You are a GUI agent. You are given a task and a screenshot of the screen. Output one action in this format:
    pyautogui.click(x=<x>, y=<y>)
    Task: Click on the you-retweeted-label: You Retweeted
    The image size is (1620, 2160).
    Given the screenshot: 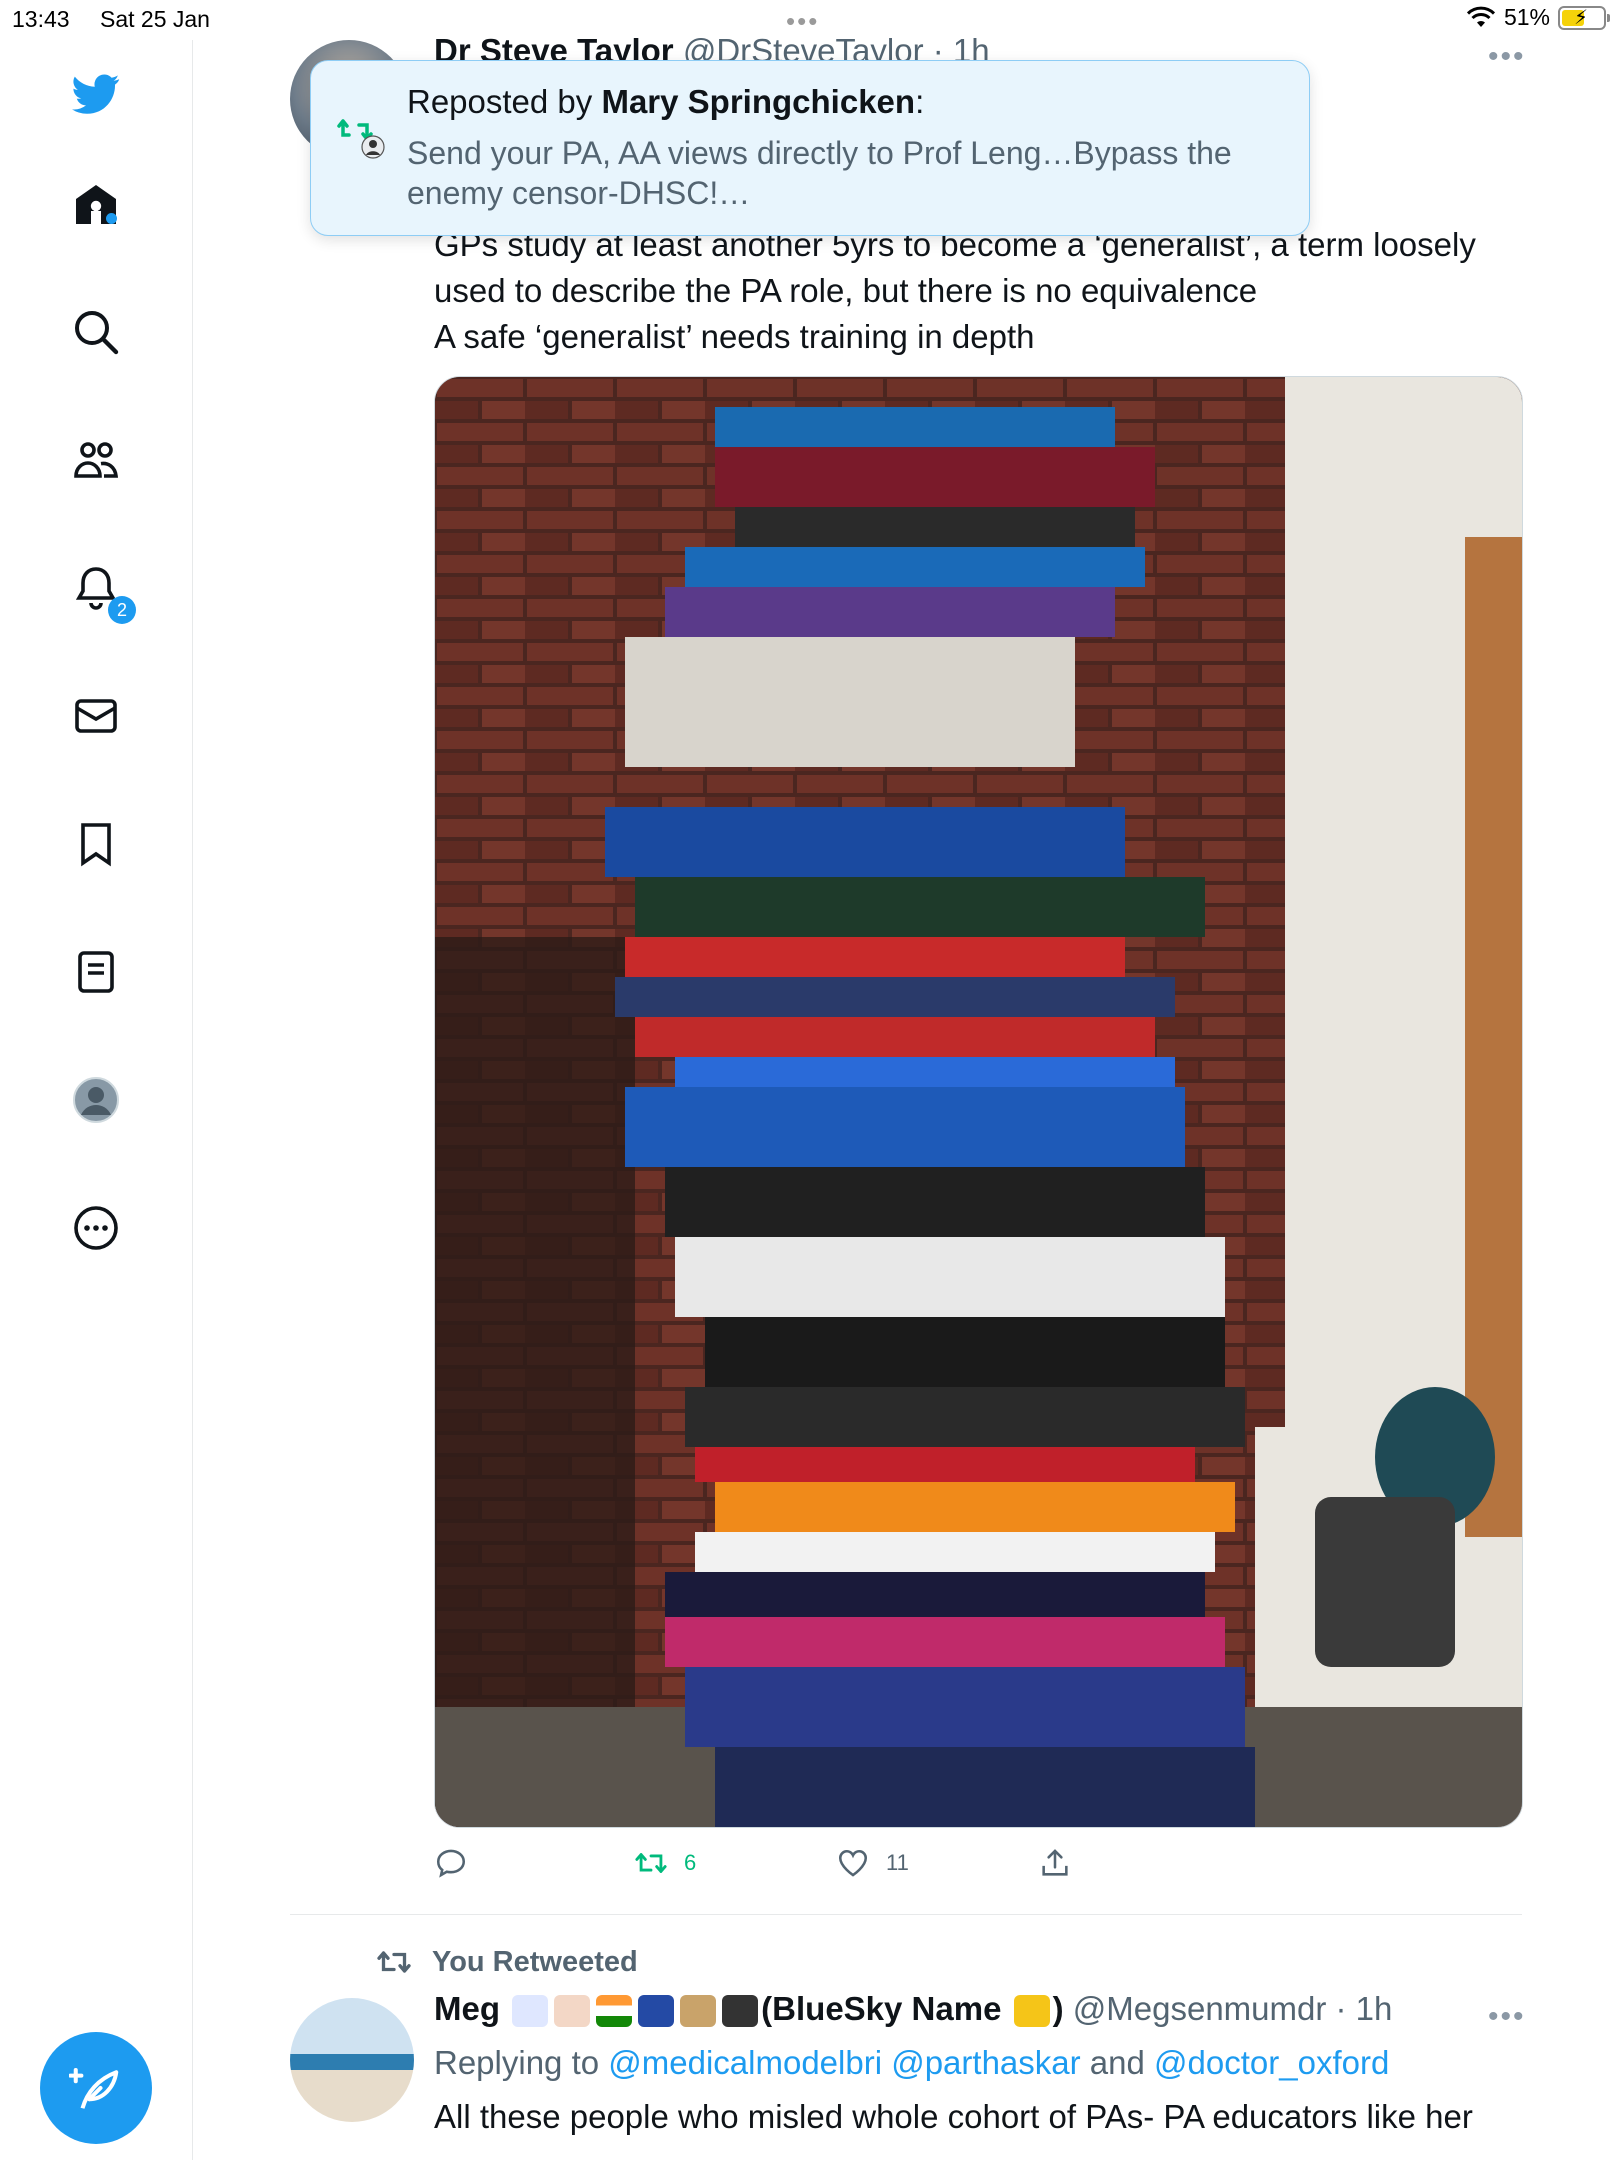 What is the action you would take?
    pyautogui.click(x=507, y=1962)
    